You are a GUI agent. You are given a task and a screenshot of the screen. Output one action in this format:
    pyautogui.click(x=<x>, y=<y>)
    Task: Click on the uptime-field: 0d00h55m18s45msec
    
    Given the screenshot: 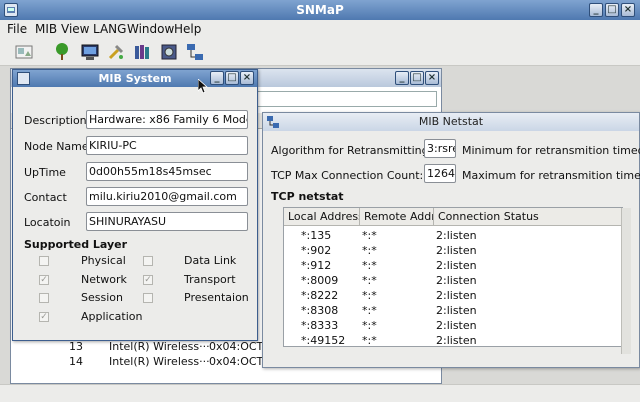 What is the action you would take?
    pyautogui.click(x=167, y=171)
    